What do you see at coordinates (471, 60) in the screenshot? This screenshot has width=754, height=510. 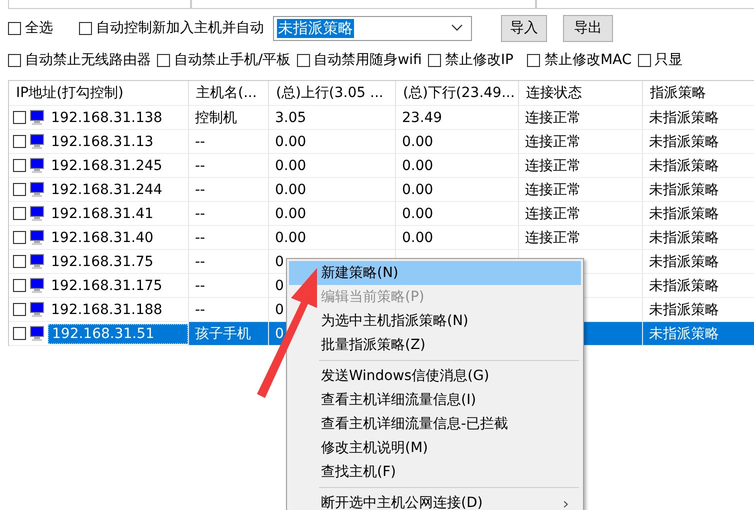 I see `option-checkbox: 禁止修改IP` at bounding box center [471, 60].